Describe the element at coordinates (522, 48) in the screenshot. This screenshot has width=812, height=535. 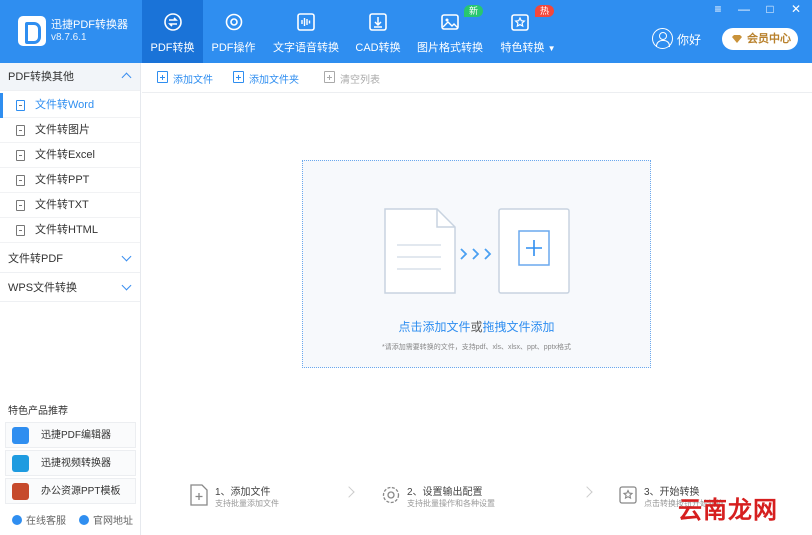
I see `tab-label-text: 特色转换` at that location.